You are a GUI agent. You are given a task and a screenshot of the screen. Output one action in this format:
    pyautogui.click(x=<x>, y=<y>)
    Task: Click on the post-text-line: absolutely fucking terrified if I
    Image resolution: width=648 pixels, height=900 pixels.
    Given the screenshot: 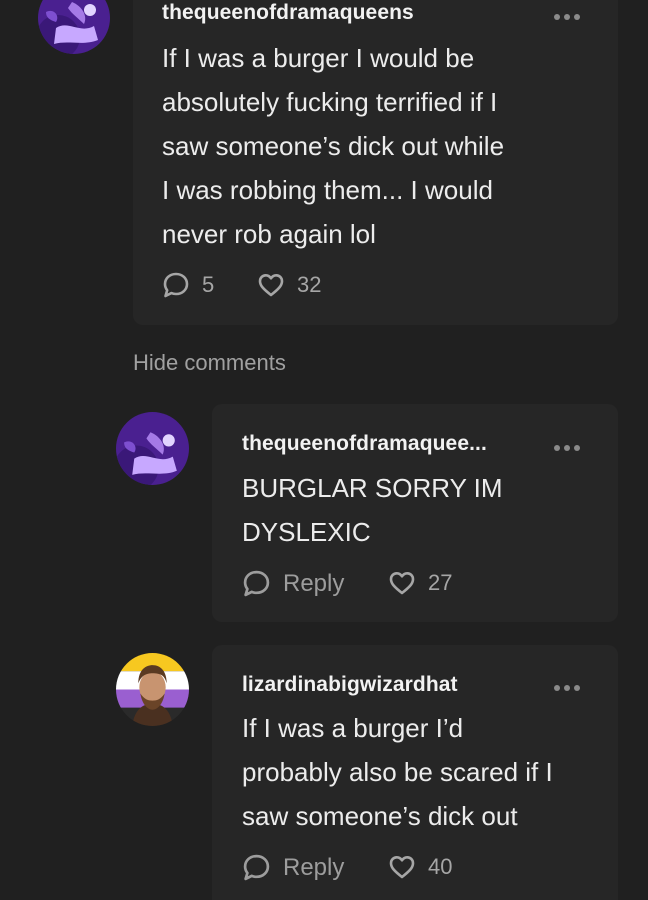 What is the action you would take?
    pyautogui.click(x=330, y=102)
    